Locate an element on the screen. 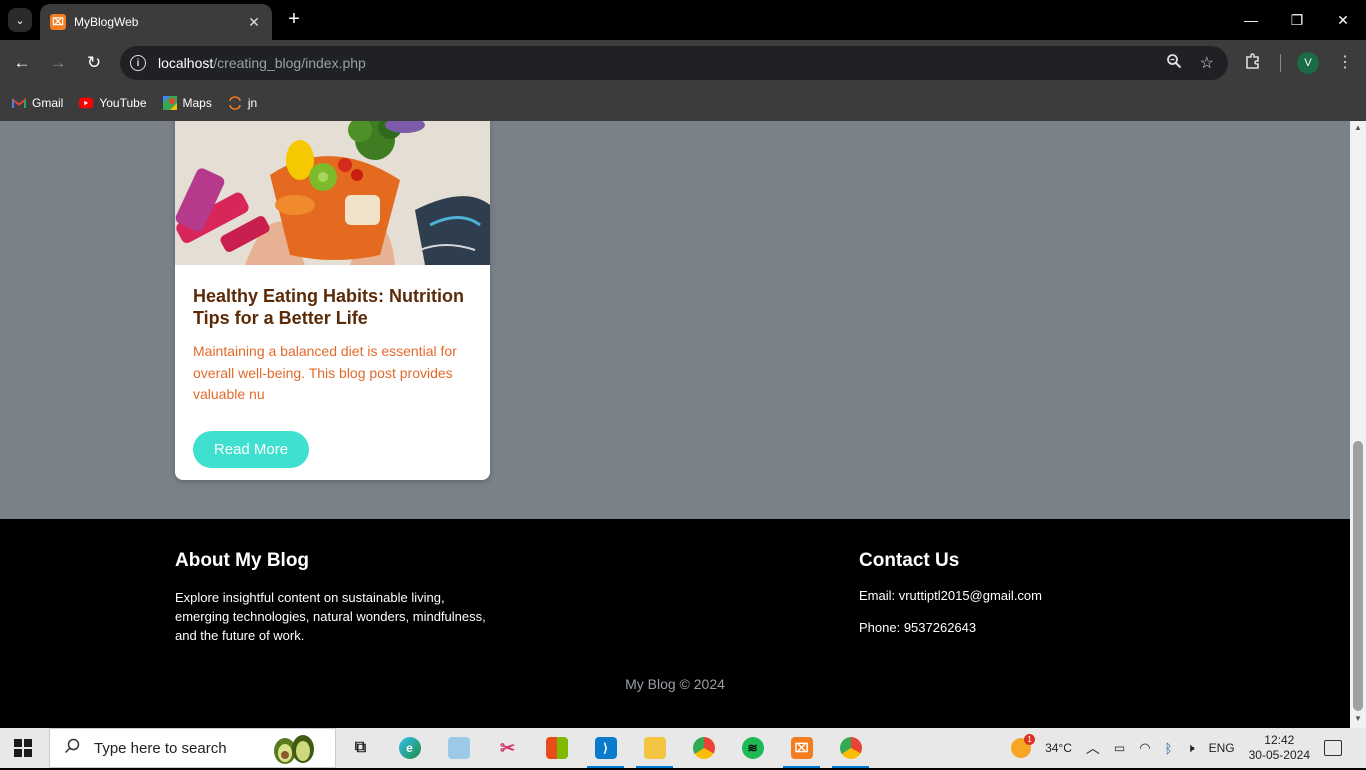  maps-icon is located at coordinates (169, 103).